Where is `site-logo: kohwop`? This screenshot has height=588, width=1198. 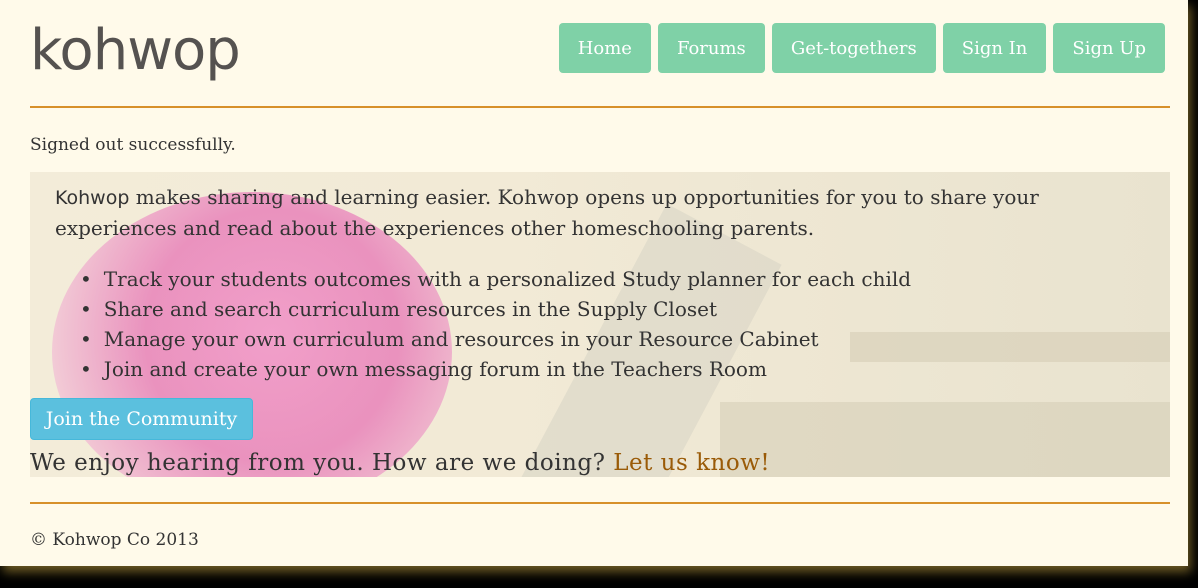 site-logo: kohwop is located at coordinates (135, 50).